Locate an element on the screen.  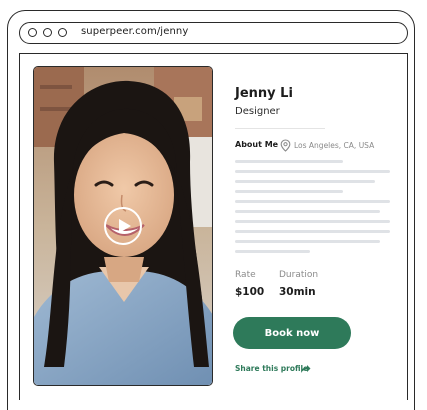
address-bar: superpeer.com/jenny is located at coordinates (213, 33).